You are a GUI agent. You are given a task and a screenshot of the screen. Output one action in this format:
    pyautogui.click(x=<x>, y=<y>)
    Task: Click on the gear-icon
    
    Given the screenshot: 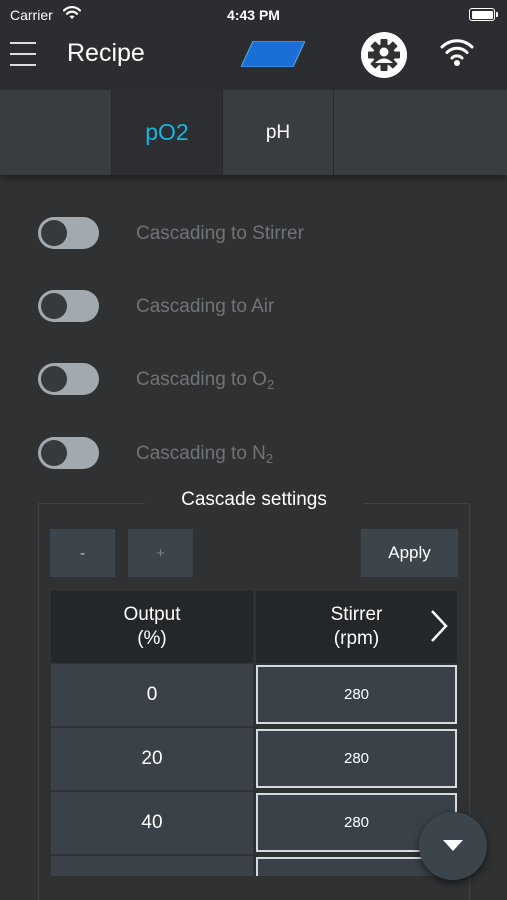 What is the action you would take?
    pyautogui.click(x=384, y=55)
    